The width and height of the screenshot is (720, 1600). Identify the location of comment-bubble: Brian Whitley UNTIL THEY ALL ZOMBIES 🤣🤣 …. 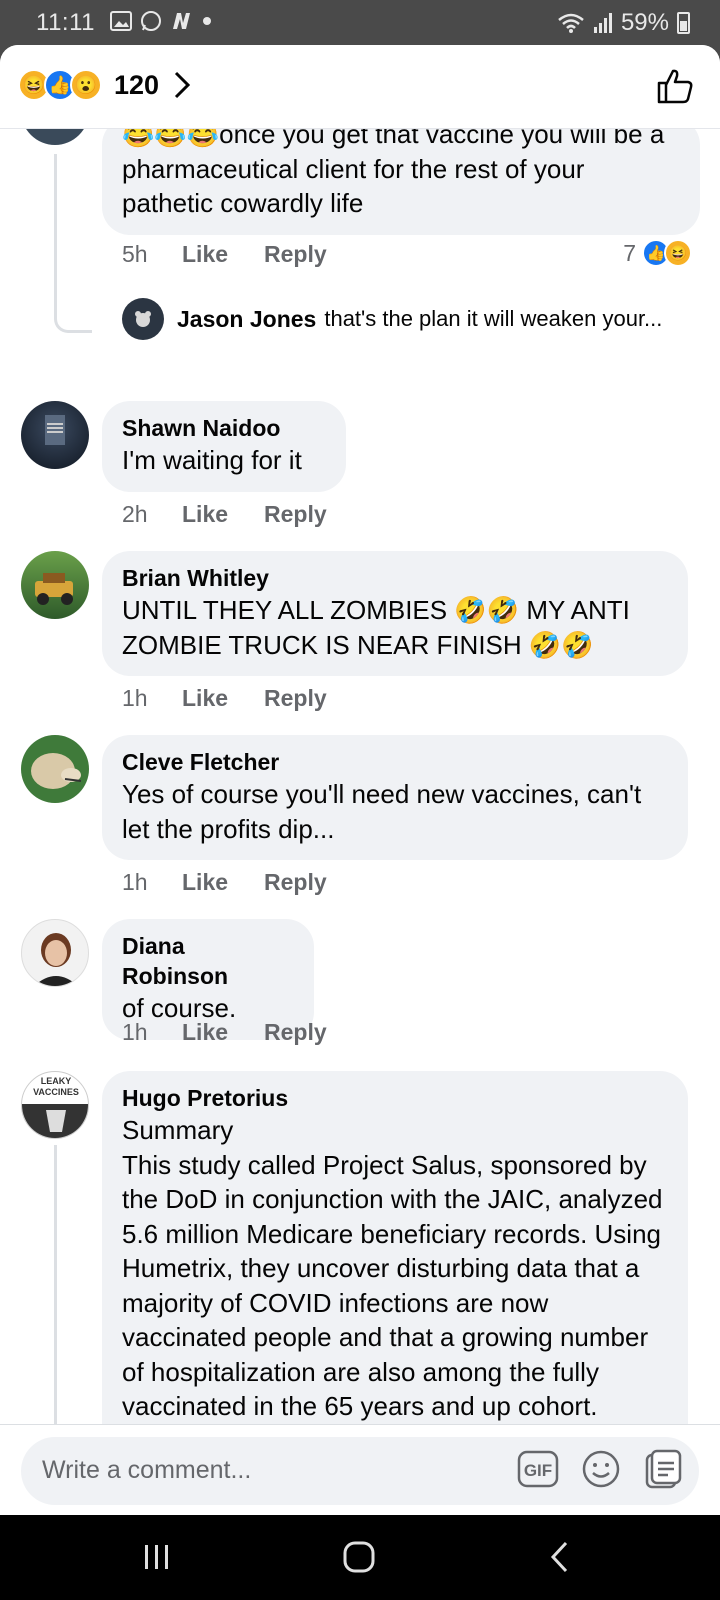
(395, 613).